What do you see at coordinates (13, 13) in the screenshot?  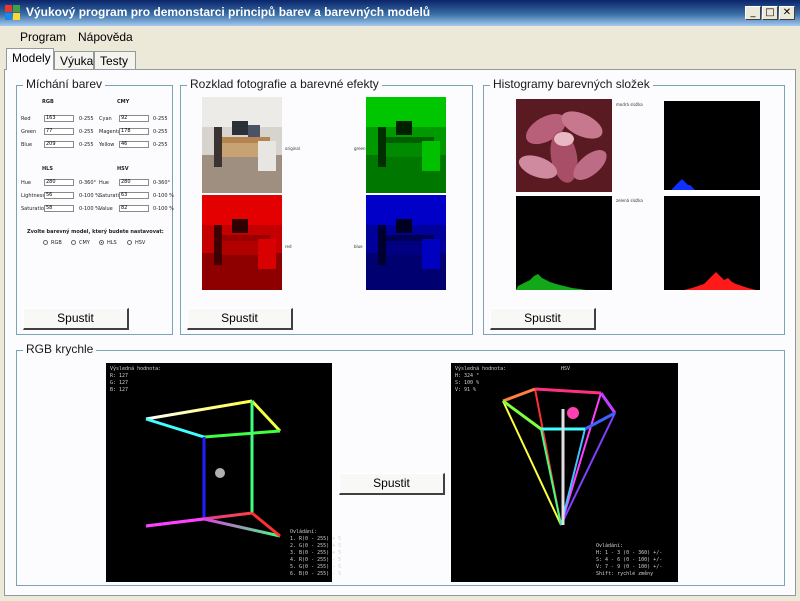 I see `app-icon` at bounding box center [13, 13].